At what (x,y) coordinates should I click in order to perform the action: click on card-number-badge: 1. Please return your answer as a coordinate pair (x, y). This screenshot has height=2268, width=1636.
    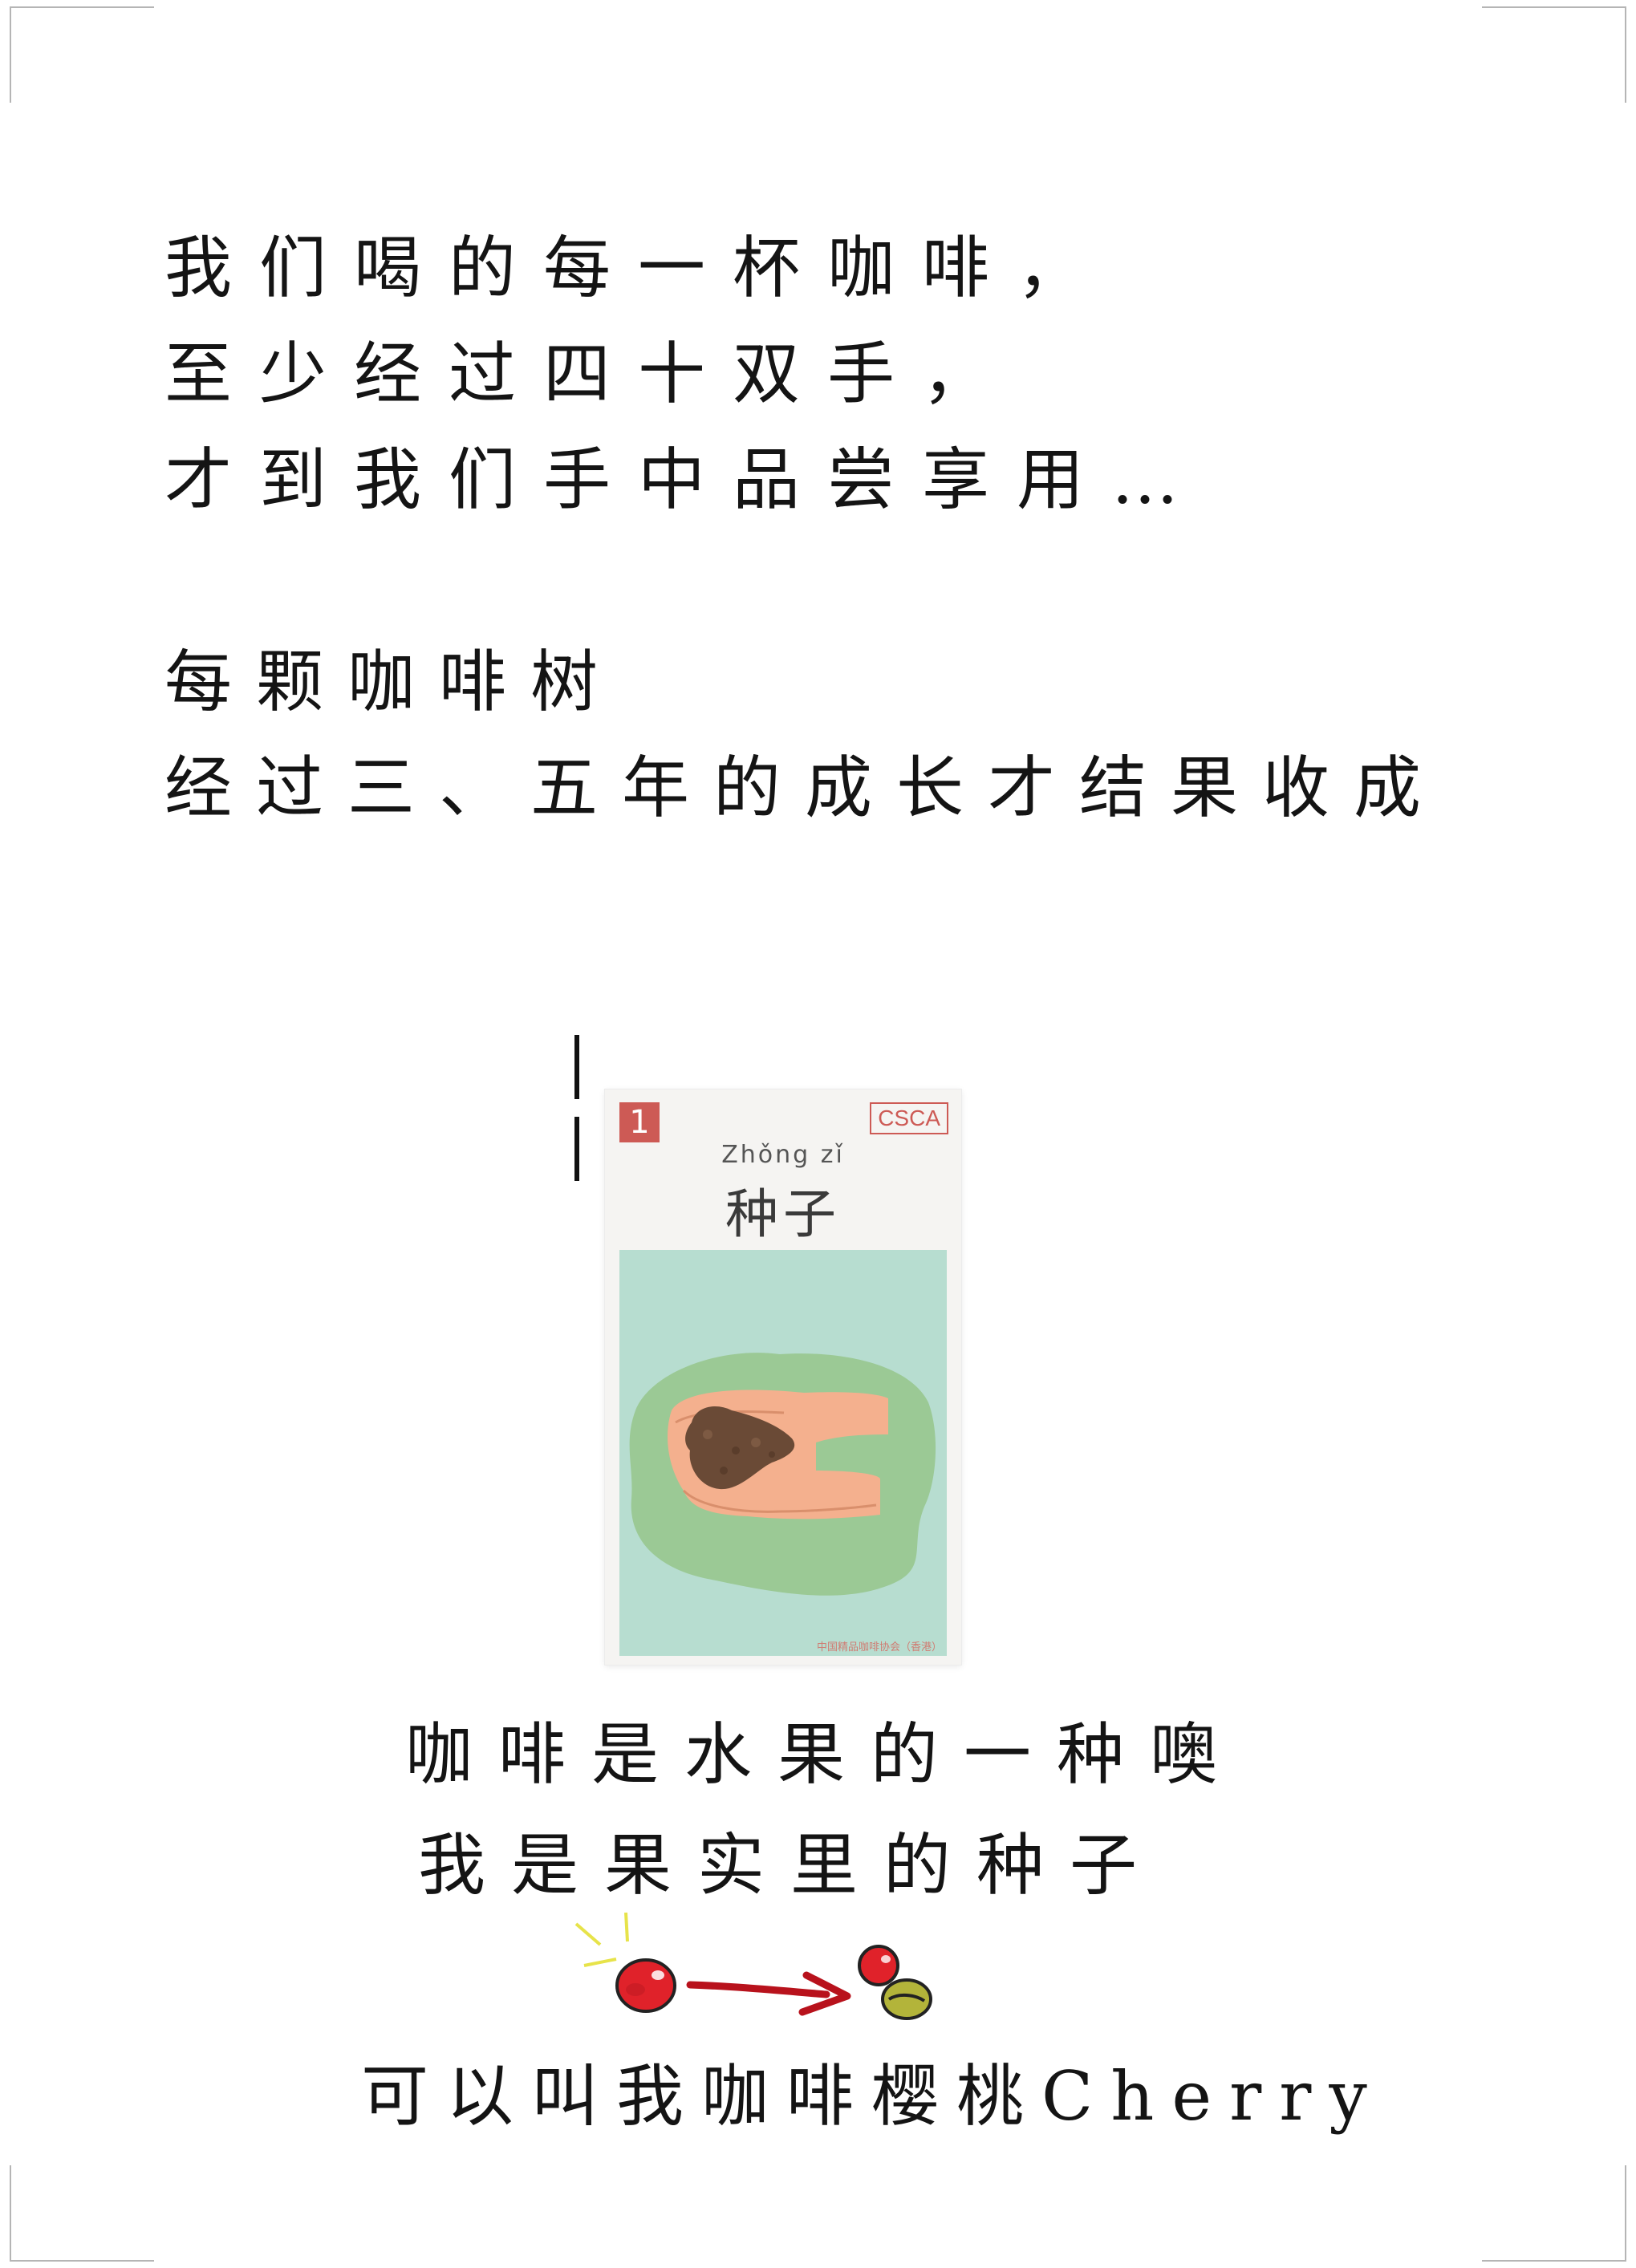
    Looking at the image, I should click on (640, 1122).